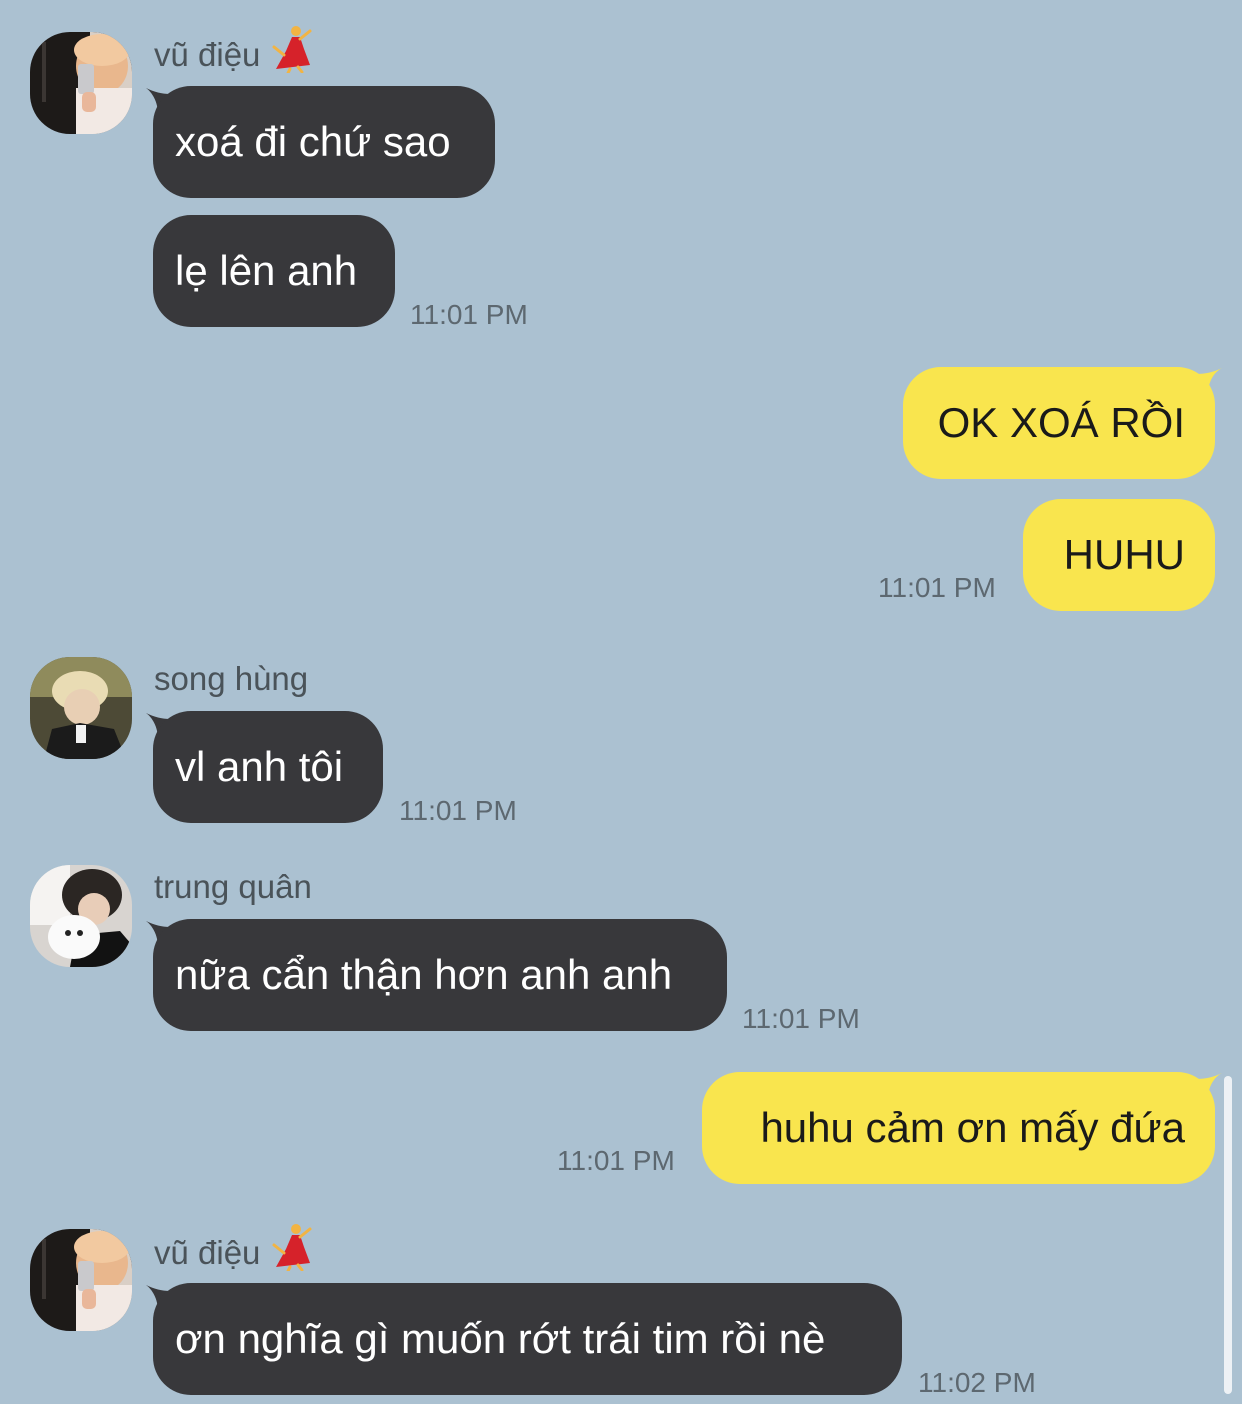 This screenshot has width=1242, height=1404. I want to click on avatar-trung-quan, so click(81, 916).